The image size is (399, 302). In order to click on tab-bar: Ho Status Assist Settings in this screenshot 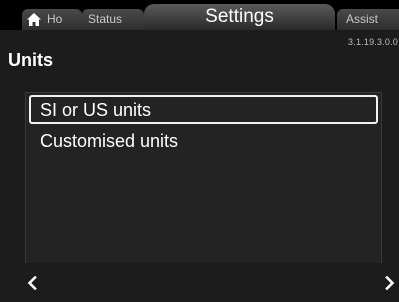, I will do `click(199, 15)`.